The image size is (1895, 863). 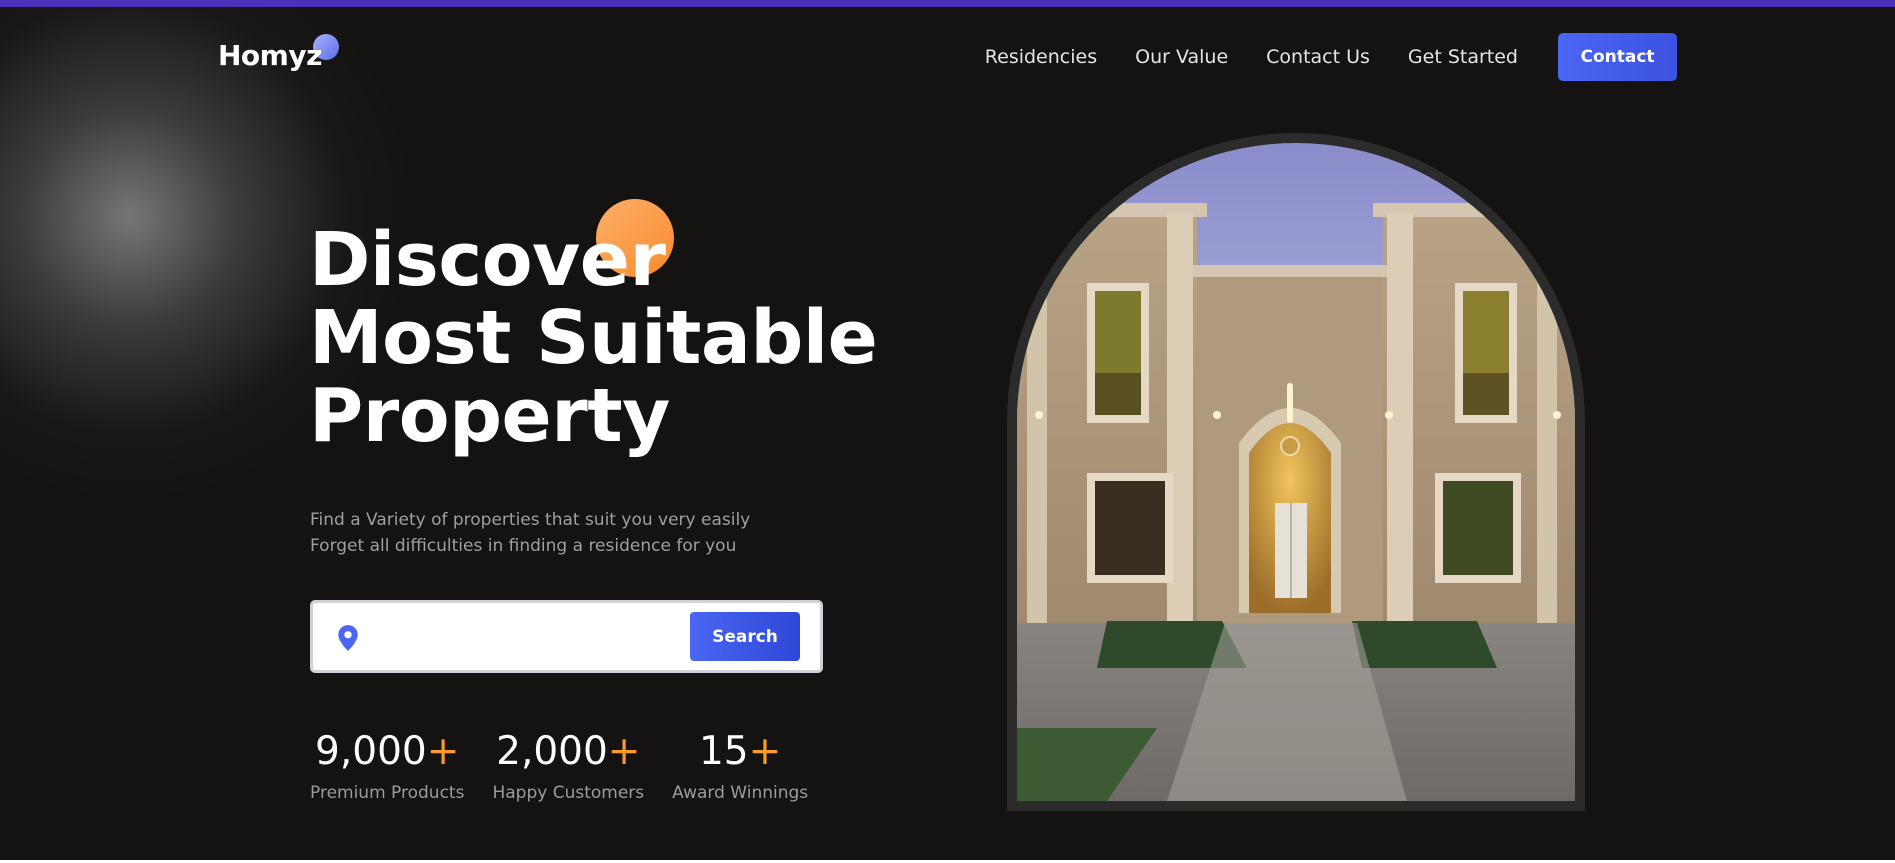 I want to click on stat-value: 9,000+, so click(x=387, y=752).